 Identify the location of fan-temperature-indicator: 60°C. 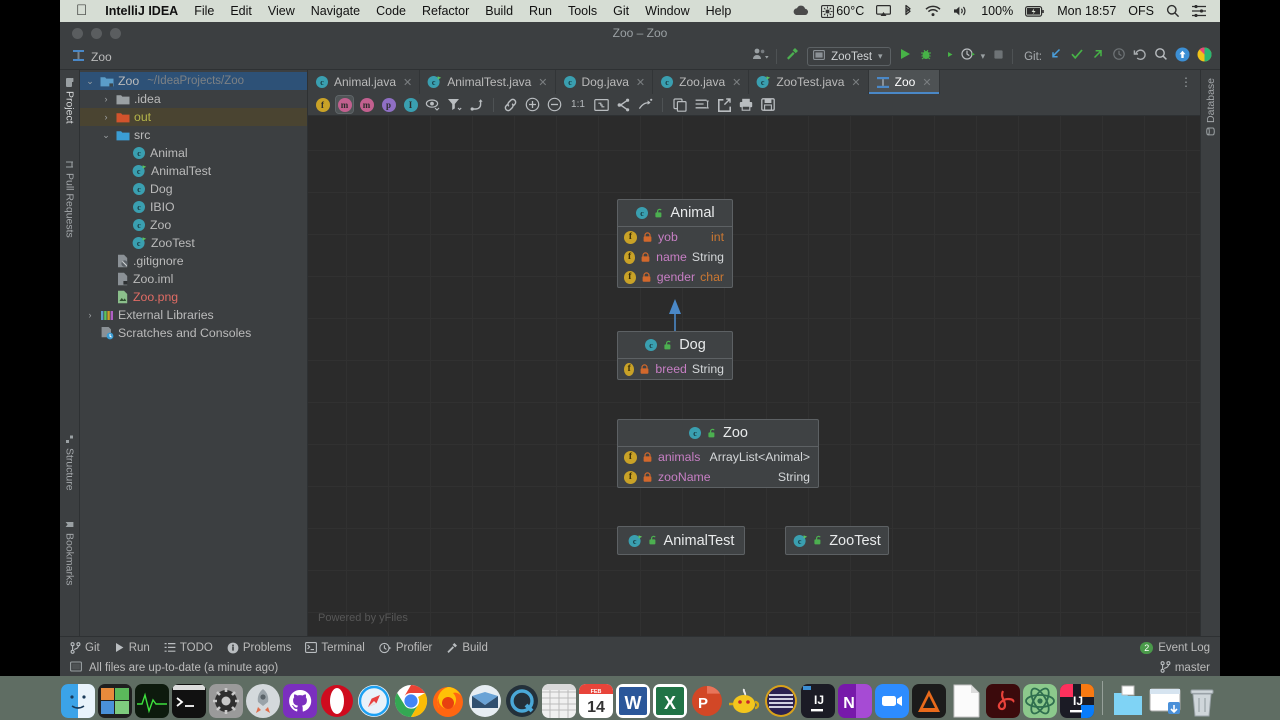
(842, 11).